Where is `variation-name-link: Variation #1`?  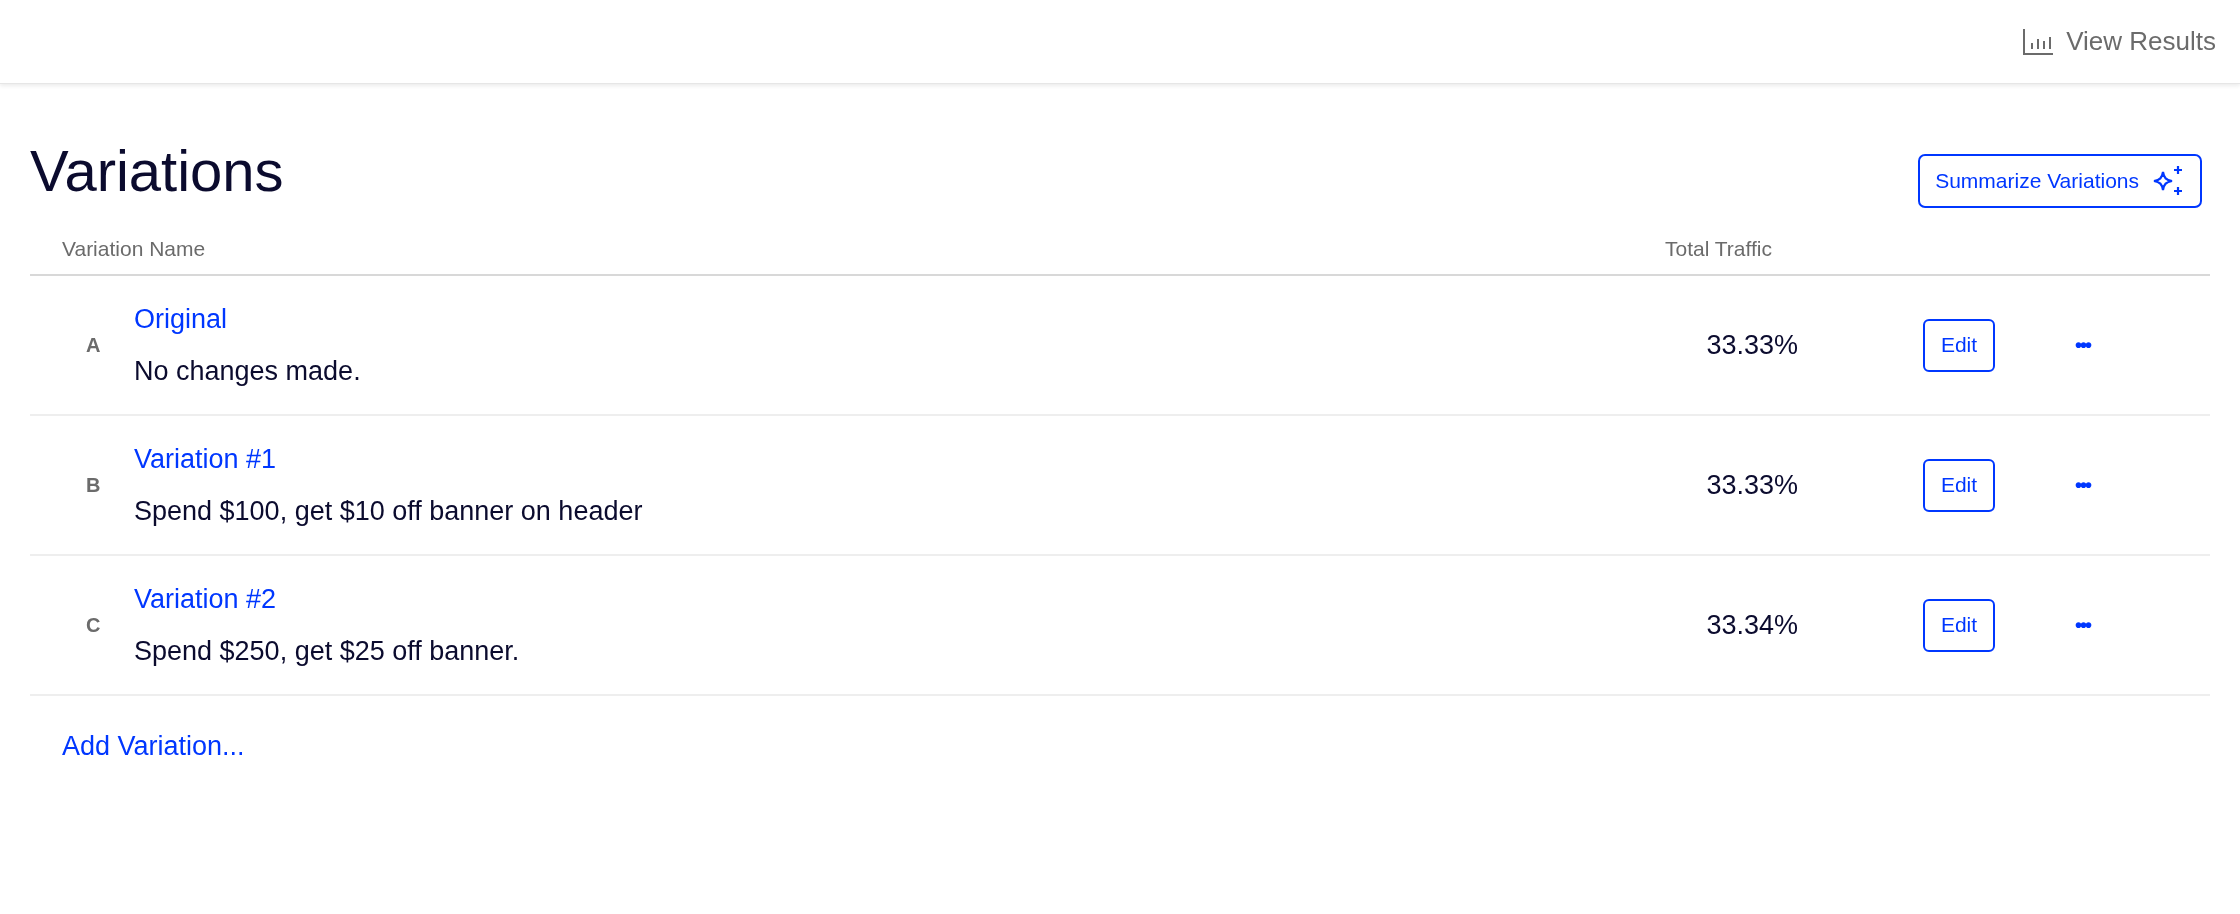 variation-name-link: Variation #1 is located at coordinates (388, 458).